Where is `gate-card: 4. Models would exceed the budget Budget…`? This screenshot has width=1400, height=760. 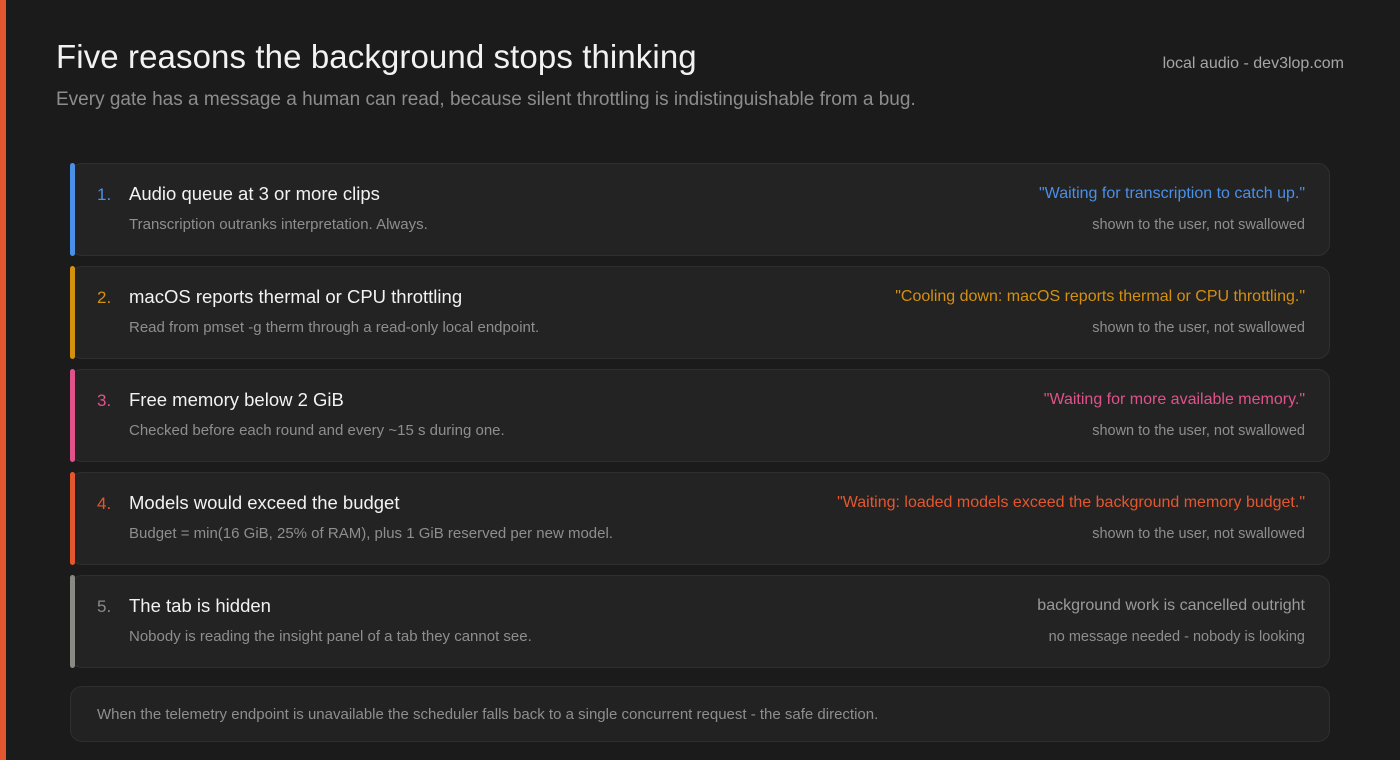 gate-card: 4. Models would exceed the budget Budget… is located at coordinates (700, 518).